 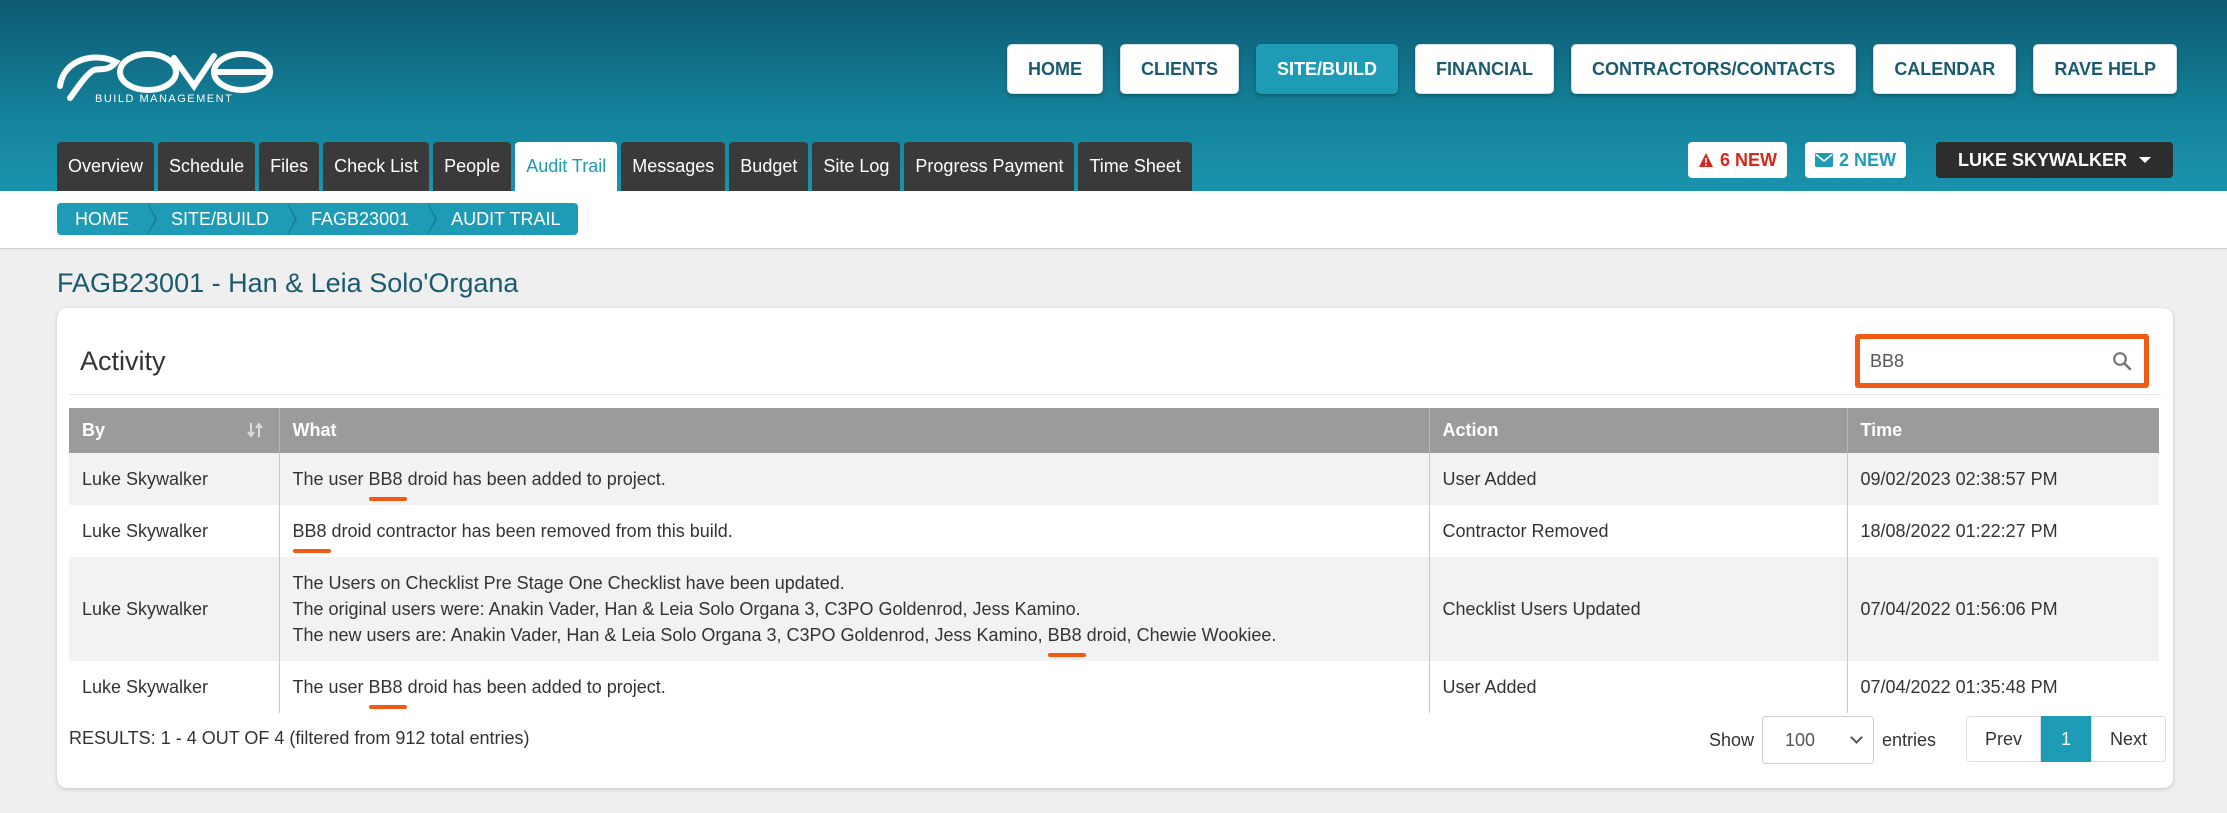 I want to click on tab-schedule: Schedule, so click(x=207, y=166).